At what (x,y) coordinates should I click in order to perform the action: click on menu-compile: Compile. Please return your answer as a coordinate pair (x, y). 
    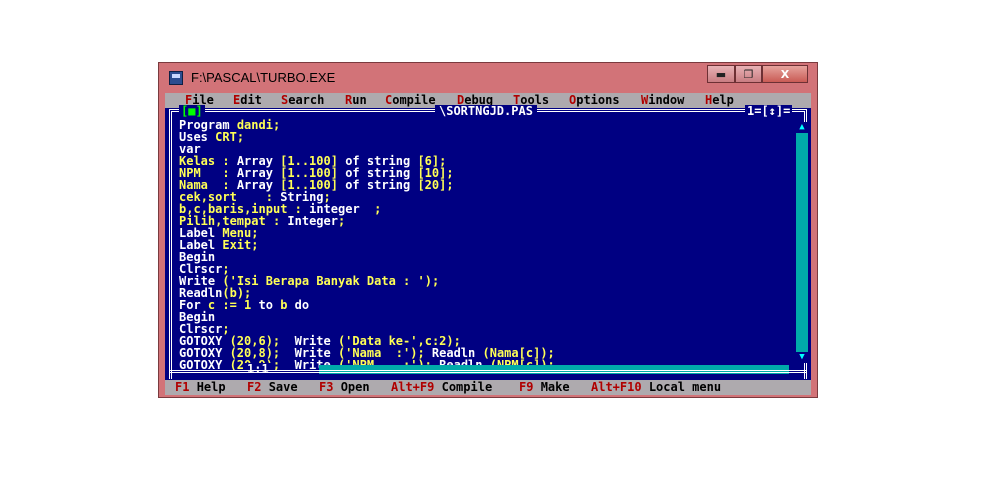
    Looking at the image, I should click on (410, 100).